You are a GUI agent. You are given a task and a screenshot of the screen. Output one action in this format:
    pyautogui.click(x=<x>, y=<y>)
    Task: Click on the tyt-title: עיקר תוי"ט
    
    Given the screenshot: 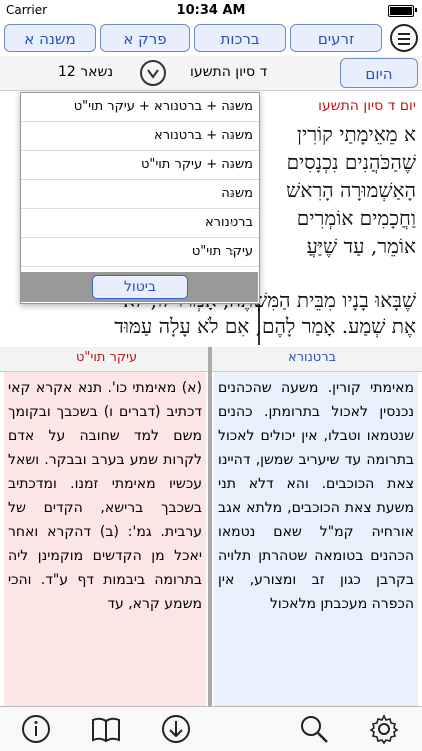 What is the action you would take?
    pyautogui.click(x=107, y=357)
    